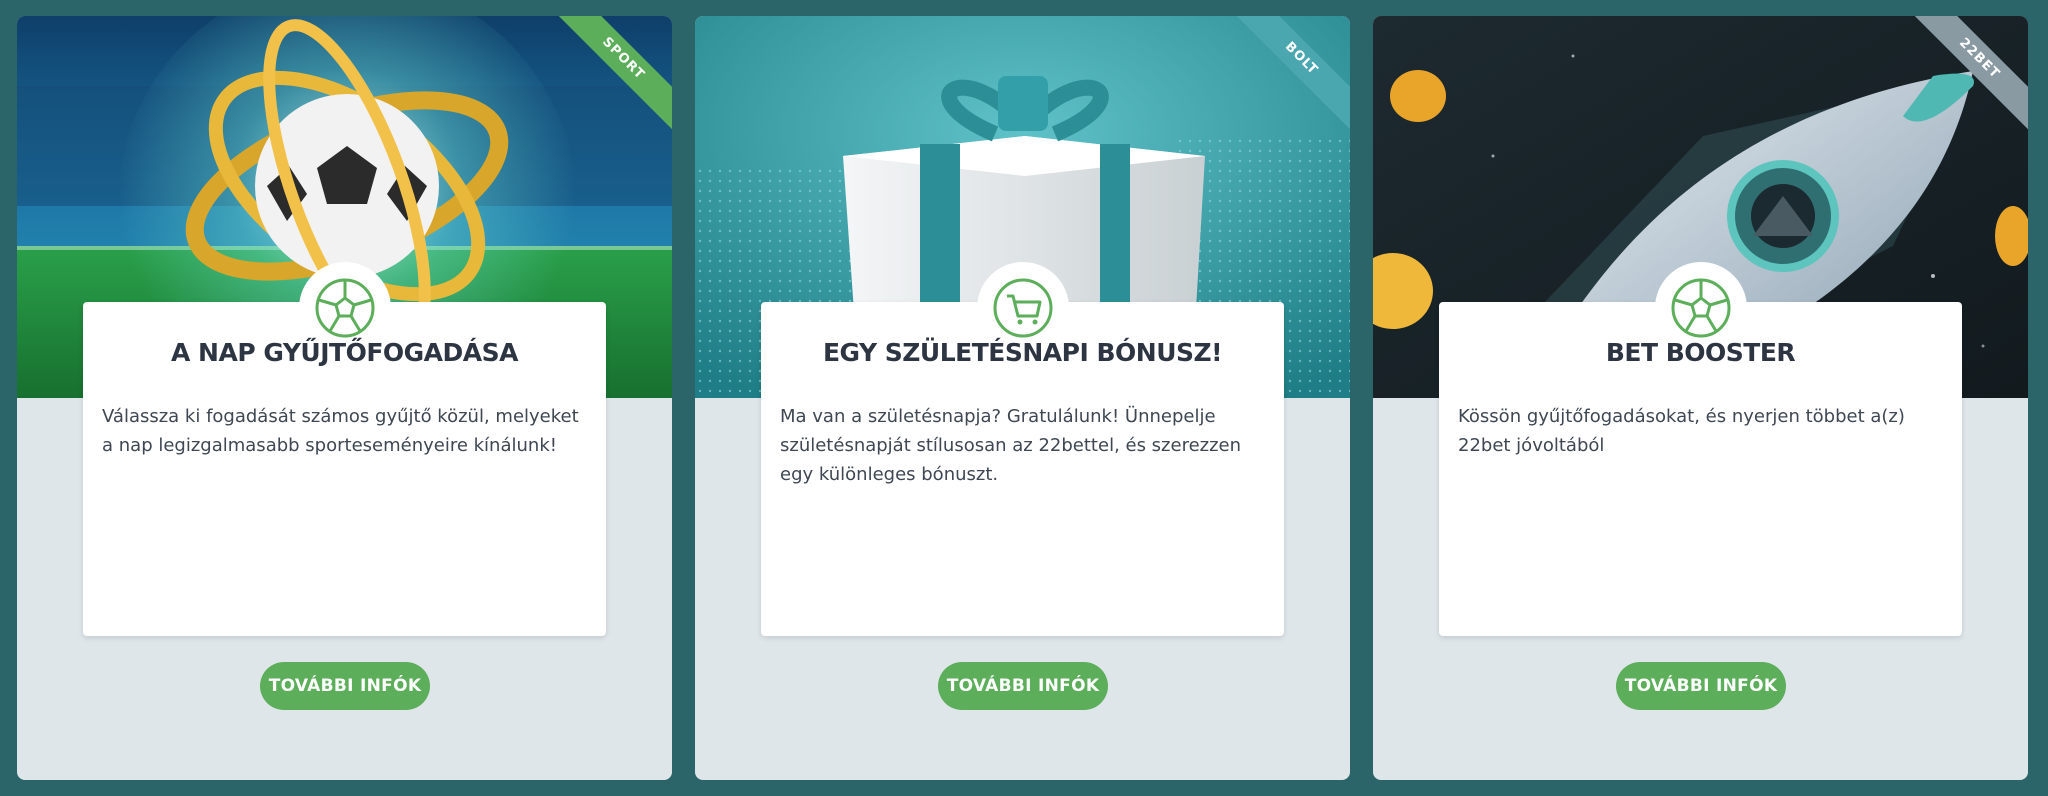  I want to click on shopping-cart-icon, so click(1022, 308).